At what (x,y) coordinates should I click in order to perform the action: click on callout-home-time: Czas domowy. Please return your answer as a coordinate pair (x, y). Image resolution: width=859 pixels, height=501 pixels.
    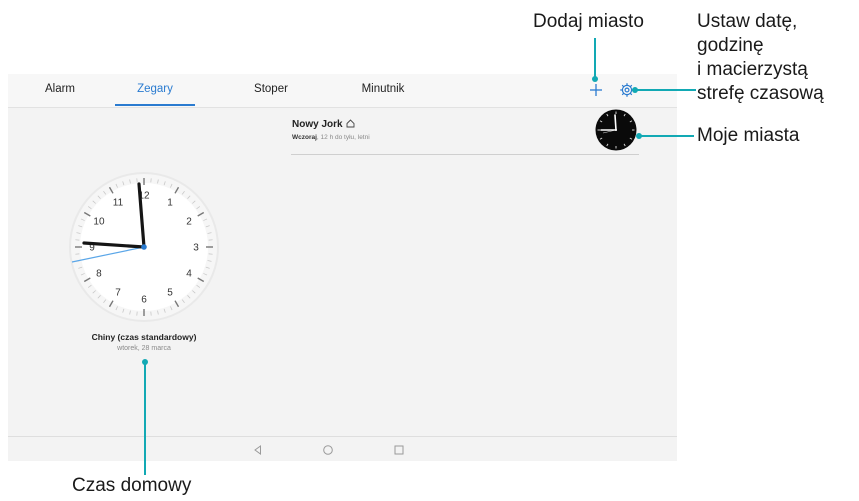
    Looking at the image, I should click on (132, 485).